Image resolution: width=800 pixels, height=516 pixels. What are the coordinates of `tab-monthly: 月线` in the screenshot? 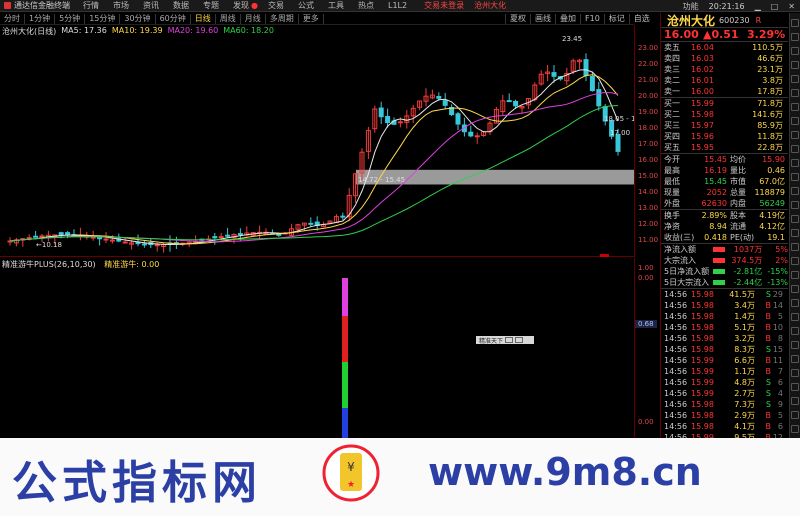 It's located at (253, 18).